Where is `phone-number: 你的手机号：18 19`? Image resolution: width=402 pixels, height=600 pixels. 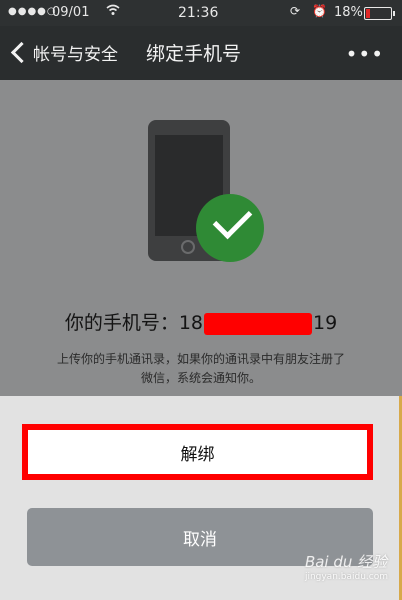
phone-number: 你的手机号：18 19 is located at coordinates (201, 321).